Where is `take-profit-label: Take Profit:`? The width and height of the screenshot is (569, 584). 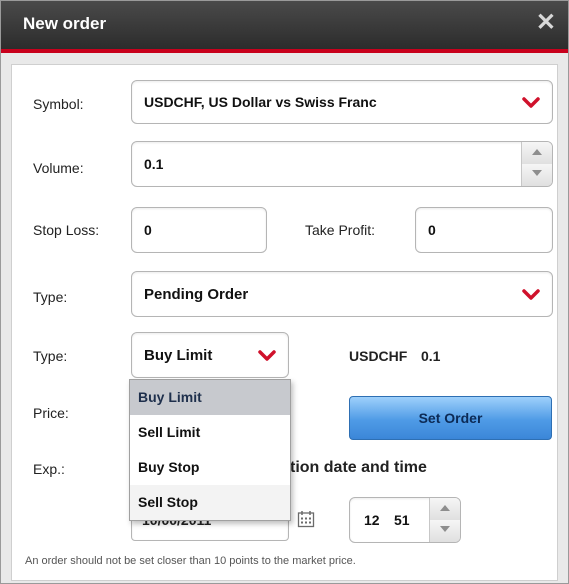
take-profit-label: Take Profit: is located at coordinates (340, 230).